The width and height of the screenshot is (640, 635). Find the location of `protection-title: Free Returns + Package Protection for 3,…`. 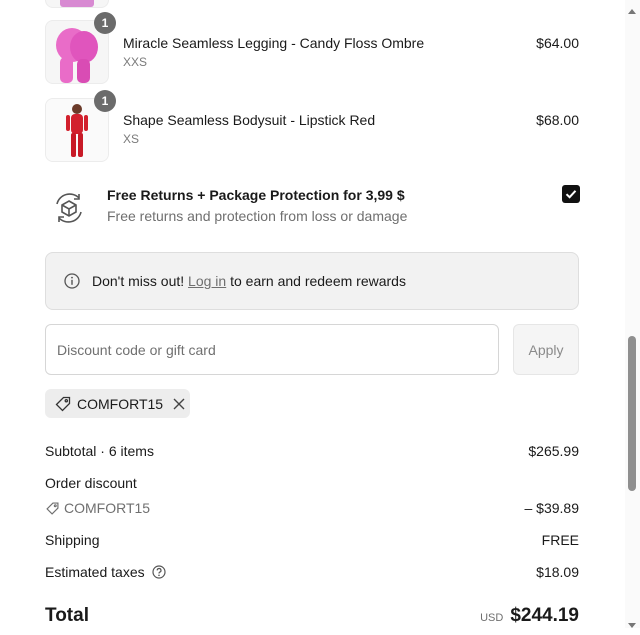

protection-title: Free Returns + Package Protection for 3,… is located at coordinates (256, 195).